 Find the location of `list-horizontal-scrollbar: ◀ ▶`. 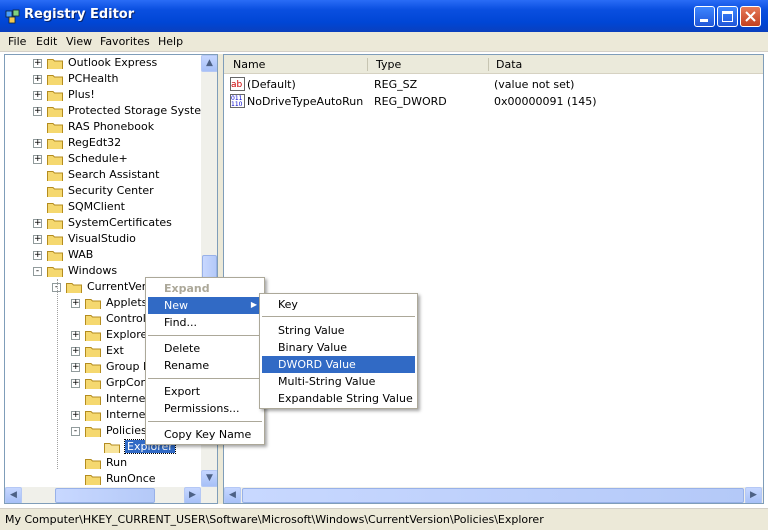

list-horizontal-scrollbar: ◀ ▶ is located at coordinates (493, 495).